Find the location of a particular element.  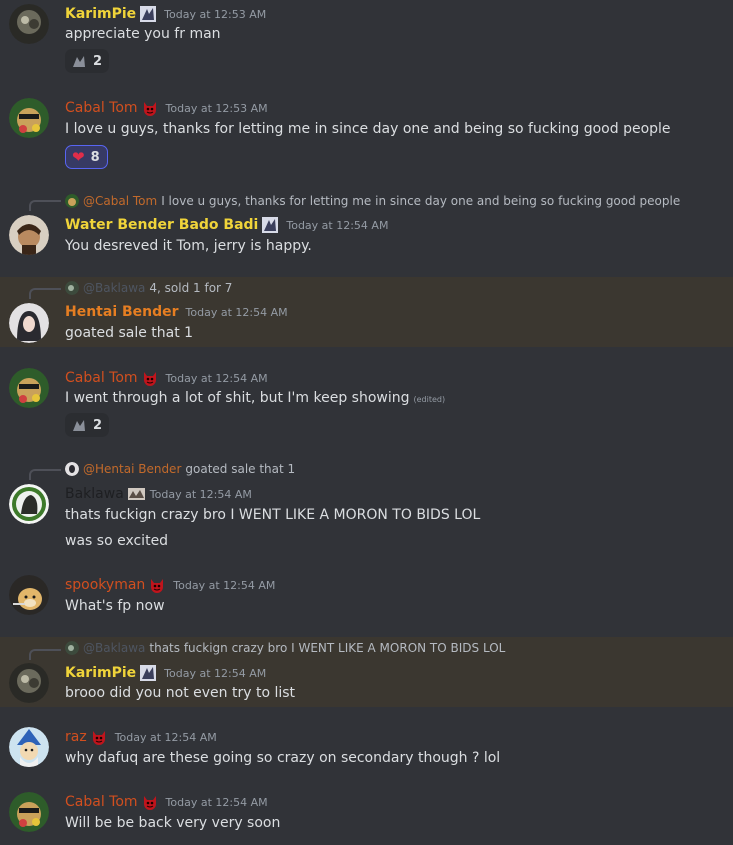

message-text: What's fp now is located at coordinates (115, 606).